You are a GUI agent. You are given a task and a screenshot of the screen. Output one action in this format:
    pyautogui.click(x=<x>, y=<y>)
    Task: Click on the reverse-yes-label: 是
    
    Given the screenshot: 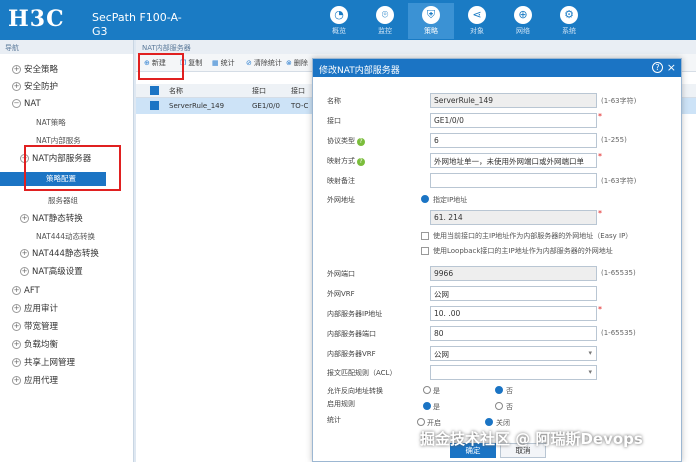 What is the action you would take?
    pyautogui.click(x=436, y=391)
    